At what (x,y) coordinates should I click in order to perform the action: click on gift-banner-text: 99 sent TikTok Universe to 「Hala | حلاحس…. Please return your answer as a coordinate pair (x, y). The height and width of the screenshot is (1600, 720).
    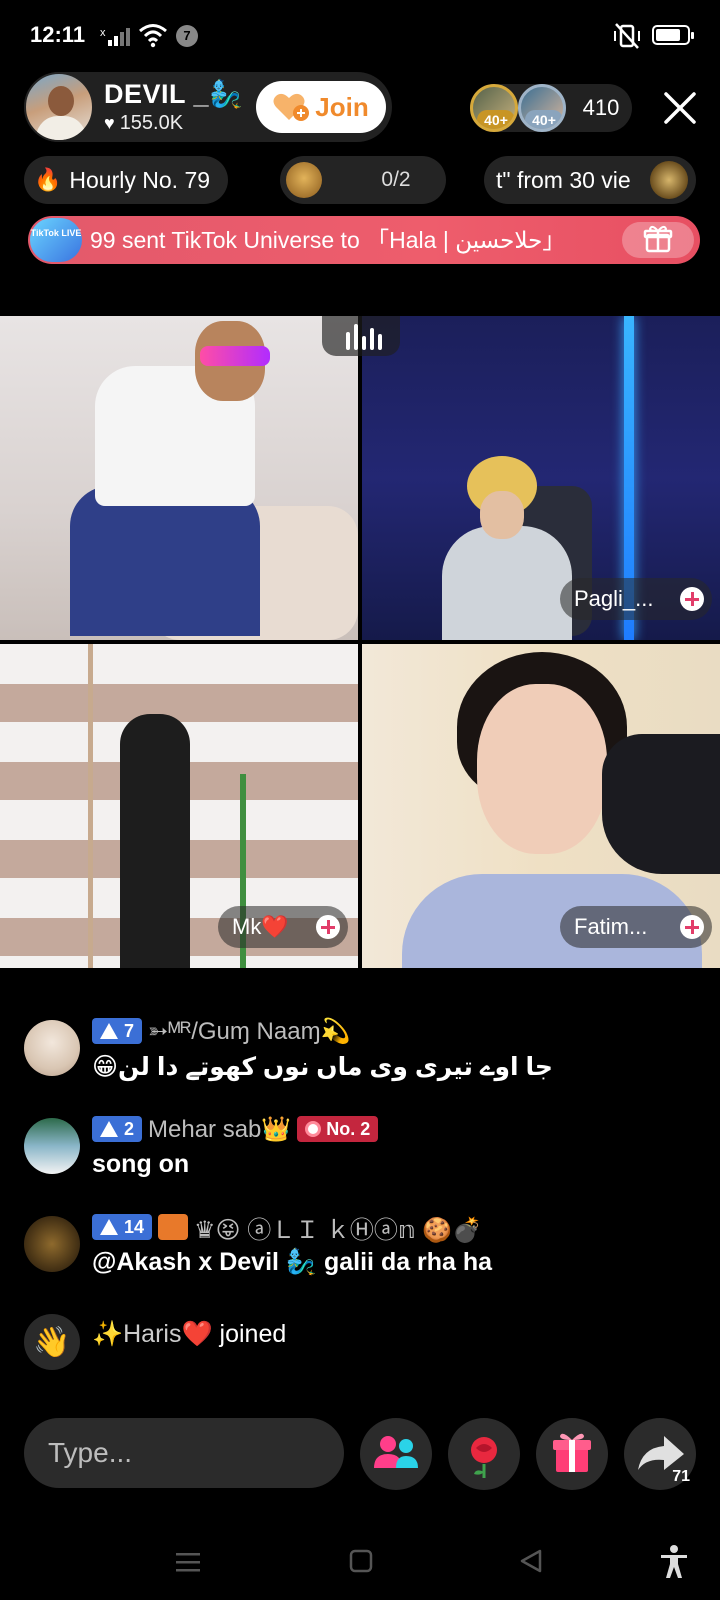
    Looking at the image, I should click on (328, 240).